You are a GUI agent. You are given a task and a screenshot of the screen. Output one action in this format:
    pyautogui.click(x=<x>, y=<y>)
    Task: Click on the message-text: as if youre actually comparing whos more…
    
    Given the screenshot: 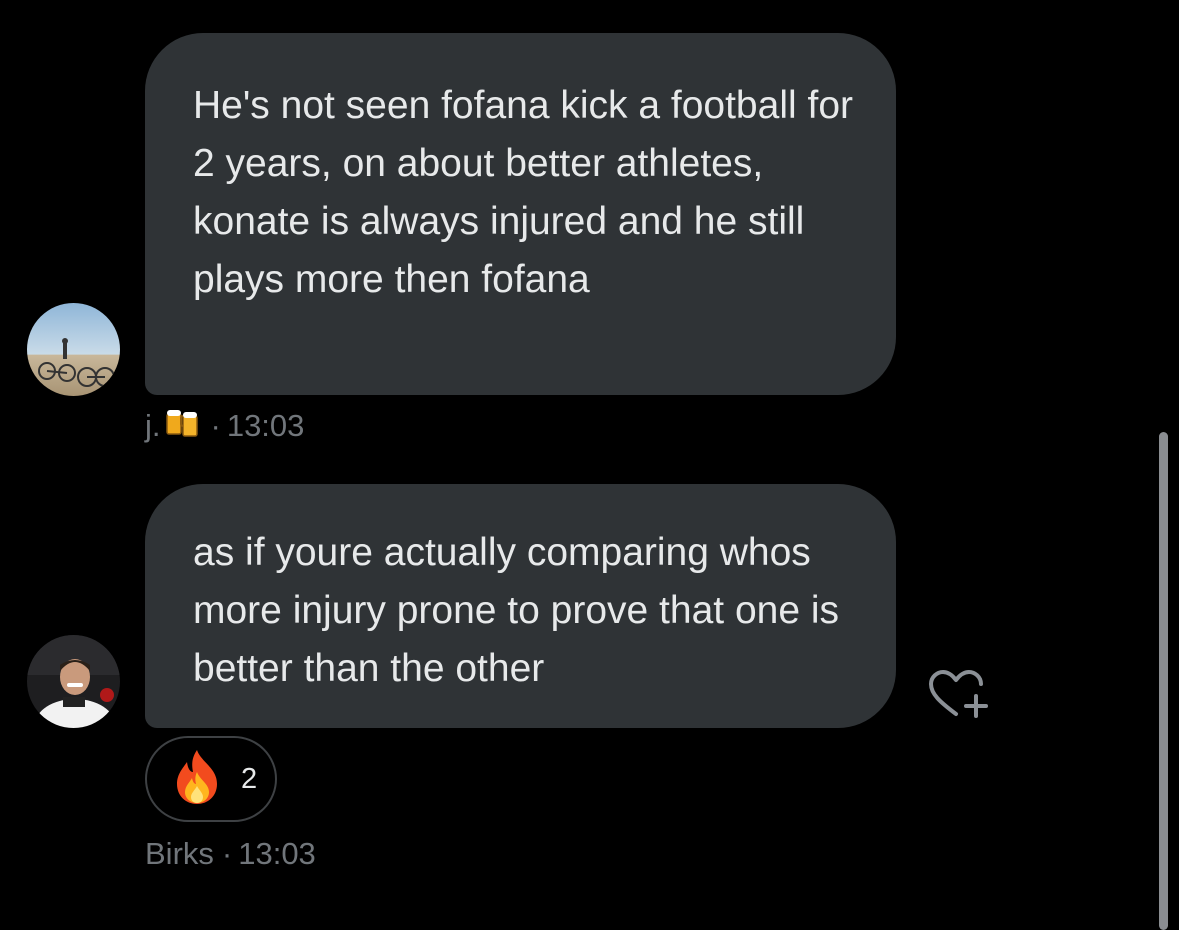 What is the action you would take?
    pyautogui.click(x=516, y=610)
    